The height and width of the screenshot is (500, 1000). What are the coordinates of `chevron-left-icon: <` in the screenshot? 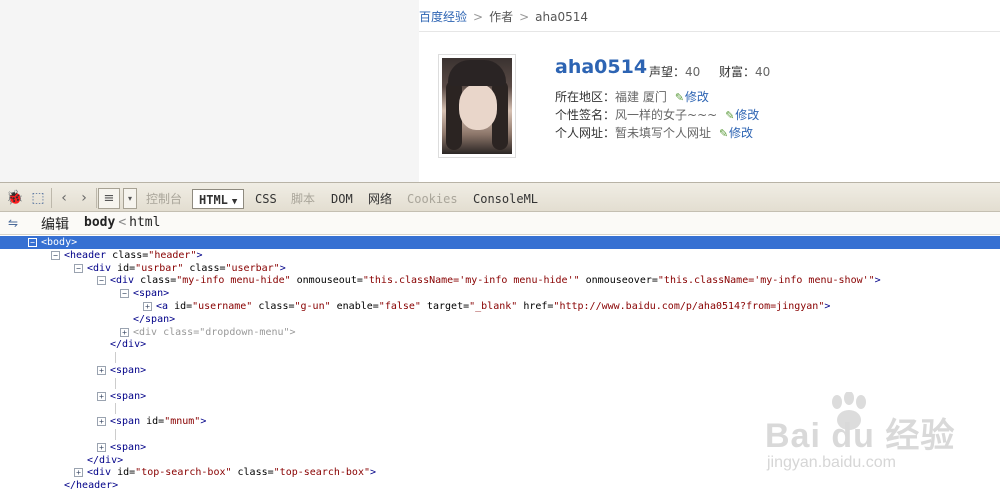 It's located at (122, 222).